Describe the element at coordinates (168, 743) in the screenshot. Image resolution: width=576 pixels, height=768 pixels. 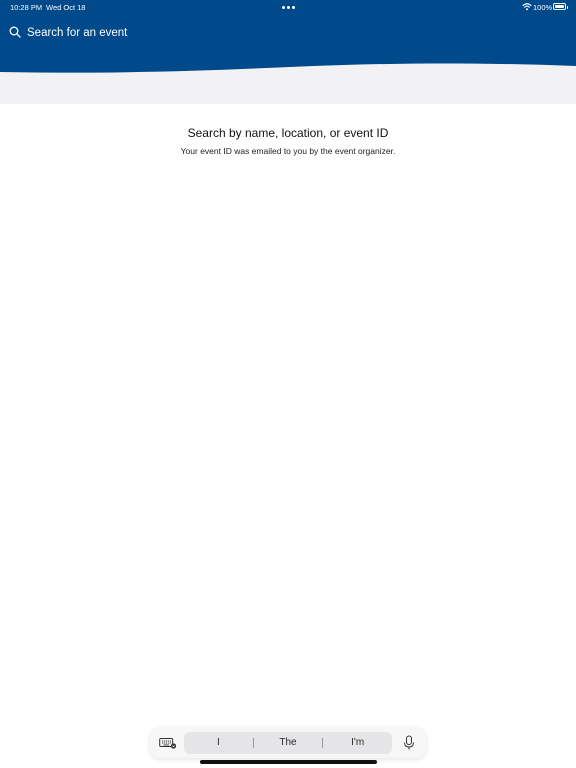
I see `keyboard-icon` at that location.